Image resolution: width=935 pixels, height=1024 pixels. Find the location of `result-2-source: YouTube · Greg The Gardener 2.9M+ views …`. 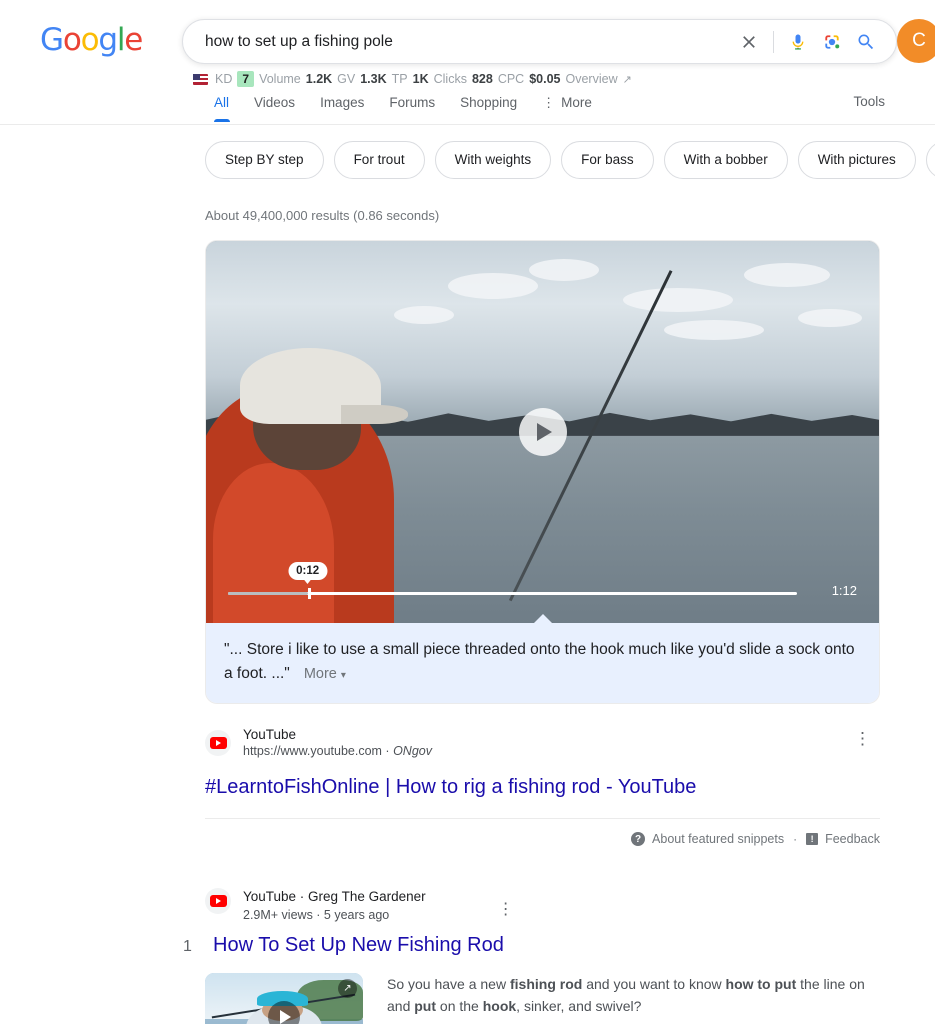

result-2-source: YouTube · Greg The Gardener 2.9M+ views … is located at coordinates (550, 906).